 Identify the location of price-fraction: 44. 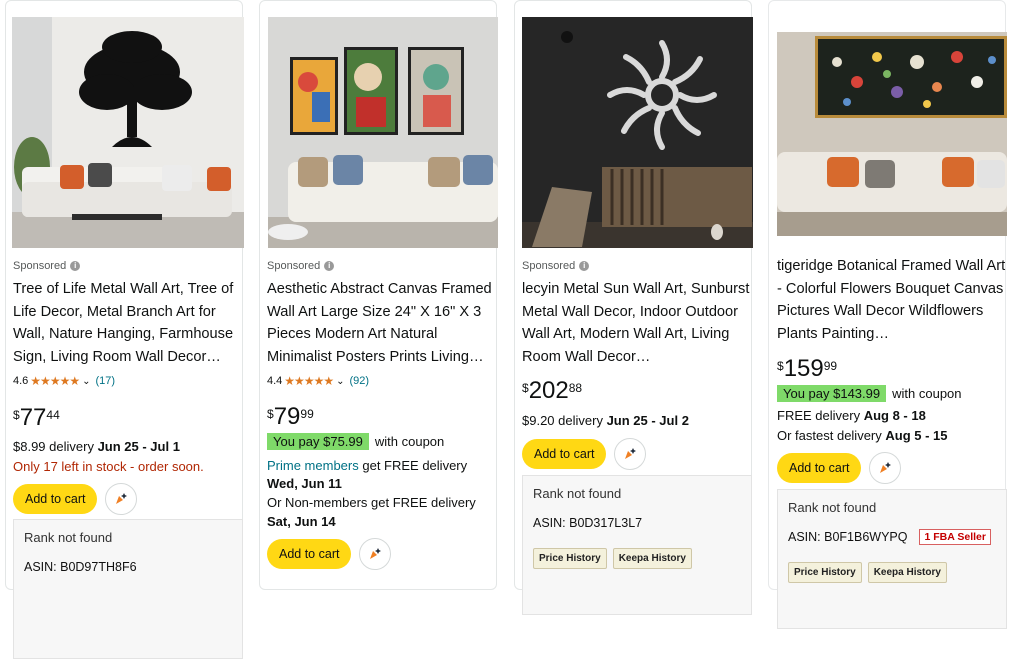
(53, 415).